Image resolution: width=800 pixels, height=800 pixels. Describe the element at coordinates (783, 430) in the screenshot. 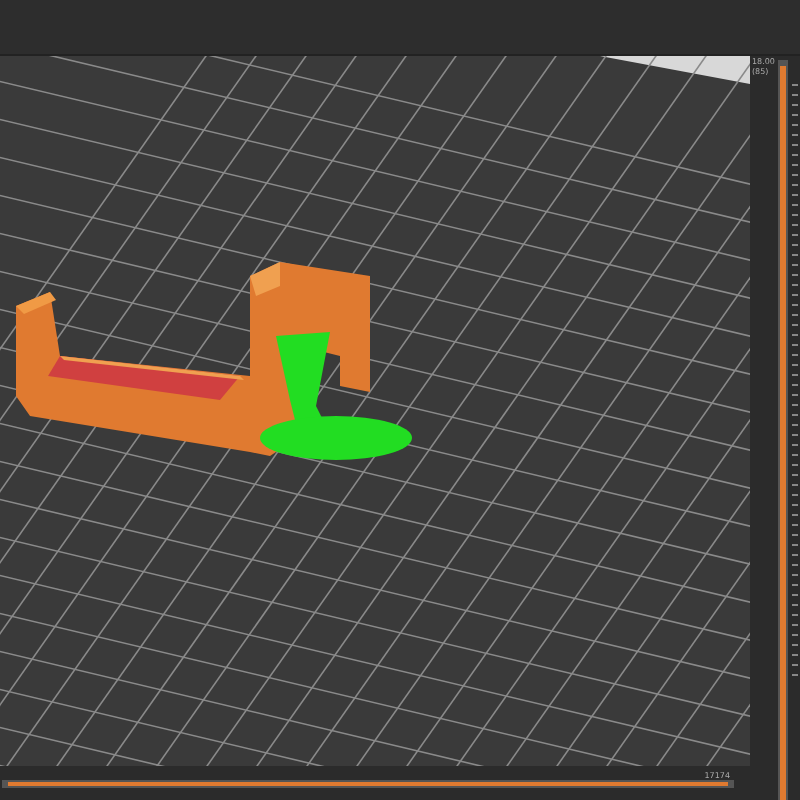

I see `layer-slider-track` at that location.